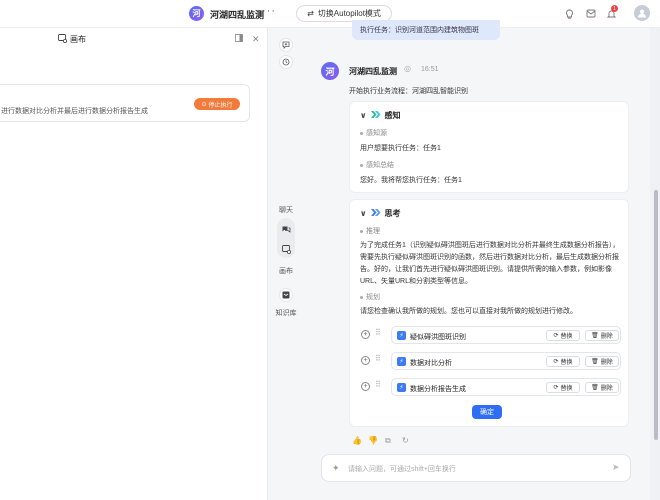  Describe the element at coordinates (373, 440) in the screenshot. I see `thumbs-down-icon: 👎` at that location.